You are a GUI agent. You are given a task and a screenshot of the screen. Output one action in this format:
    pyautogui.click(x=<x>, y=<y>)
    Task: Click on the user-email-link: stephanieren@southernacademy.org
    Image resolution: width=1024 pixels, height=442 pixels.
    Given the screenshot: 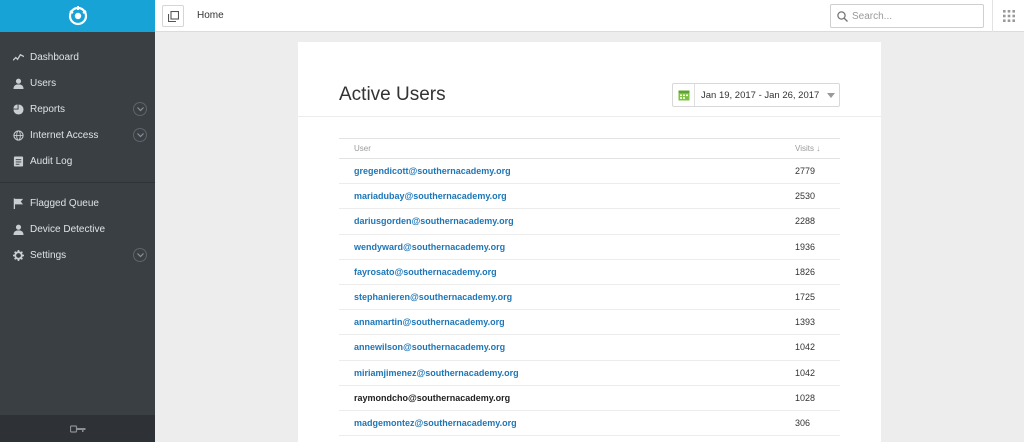 What is the action you would take?
    pyautogui.click(x=567, y=297)
    